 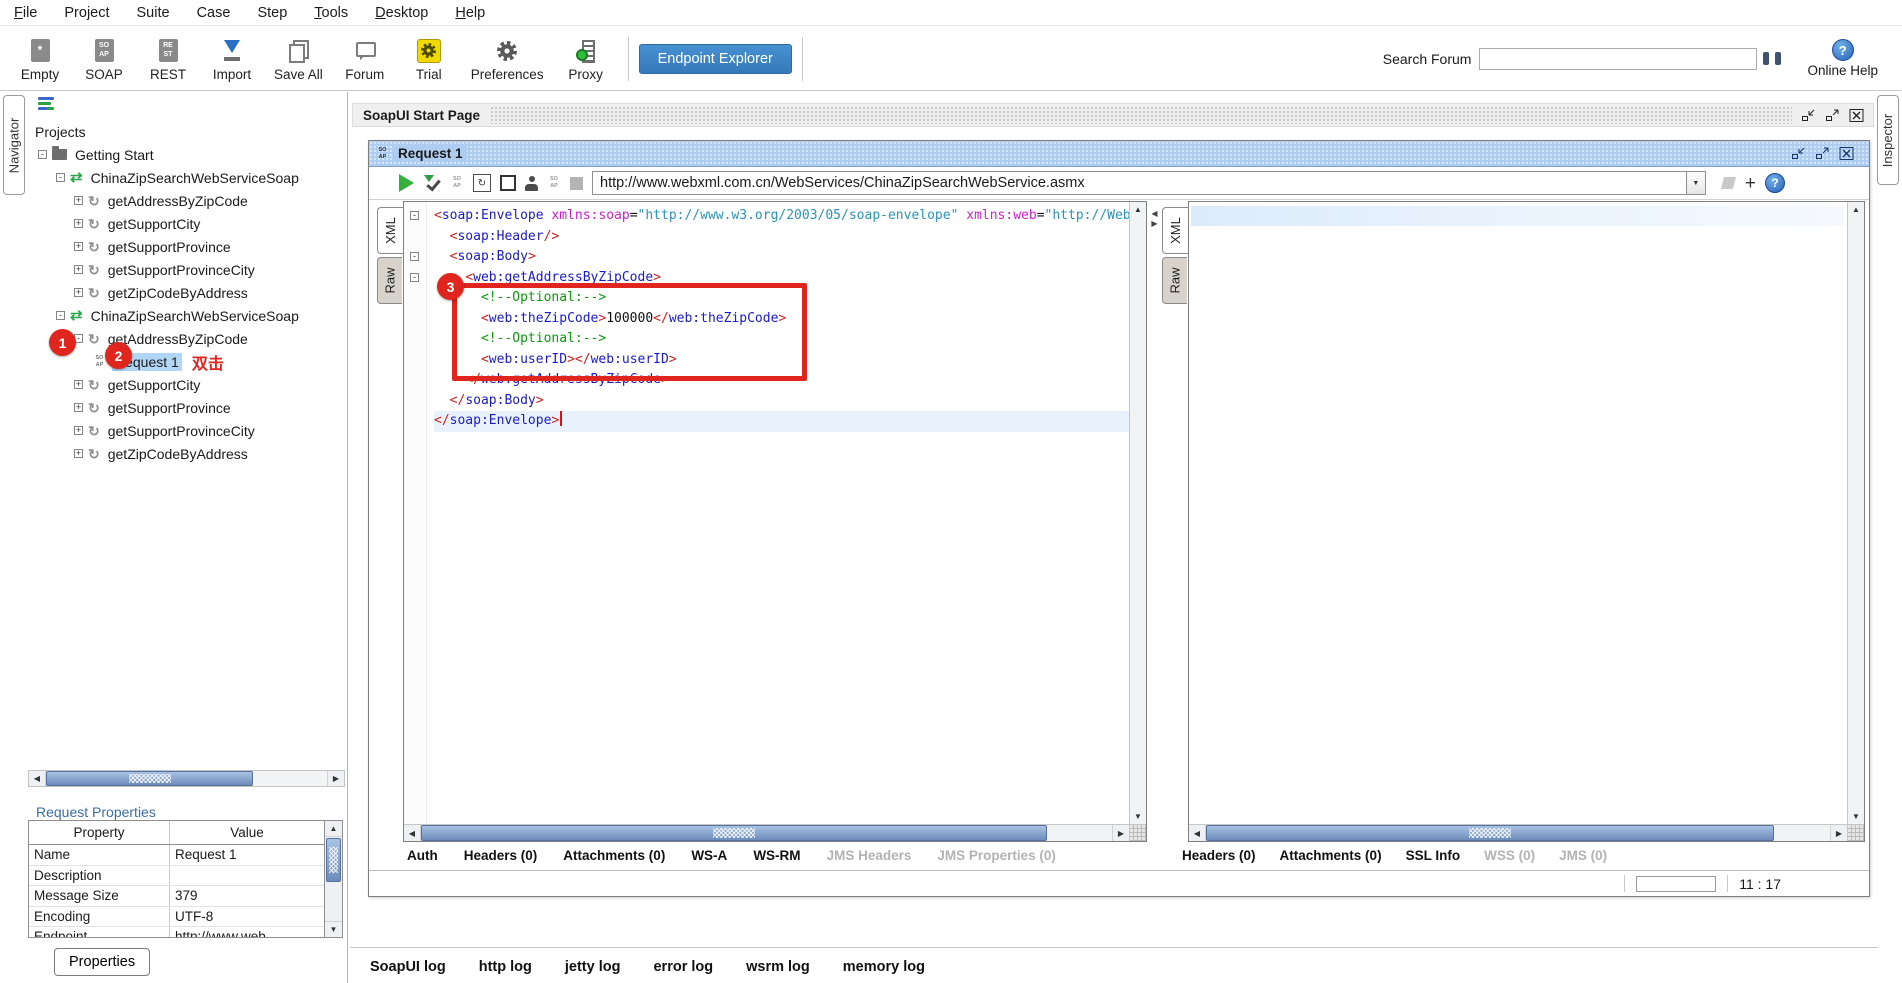 What do you see at coordinates (1175, 230) in the screenshot?
I see `response-editor-tab-xml: XML` at bounding box center [1175, 230].